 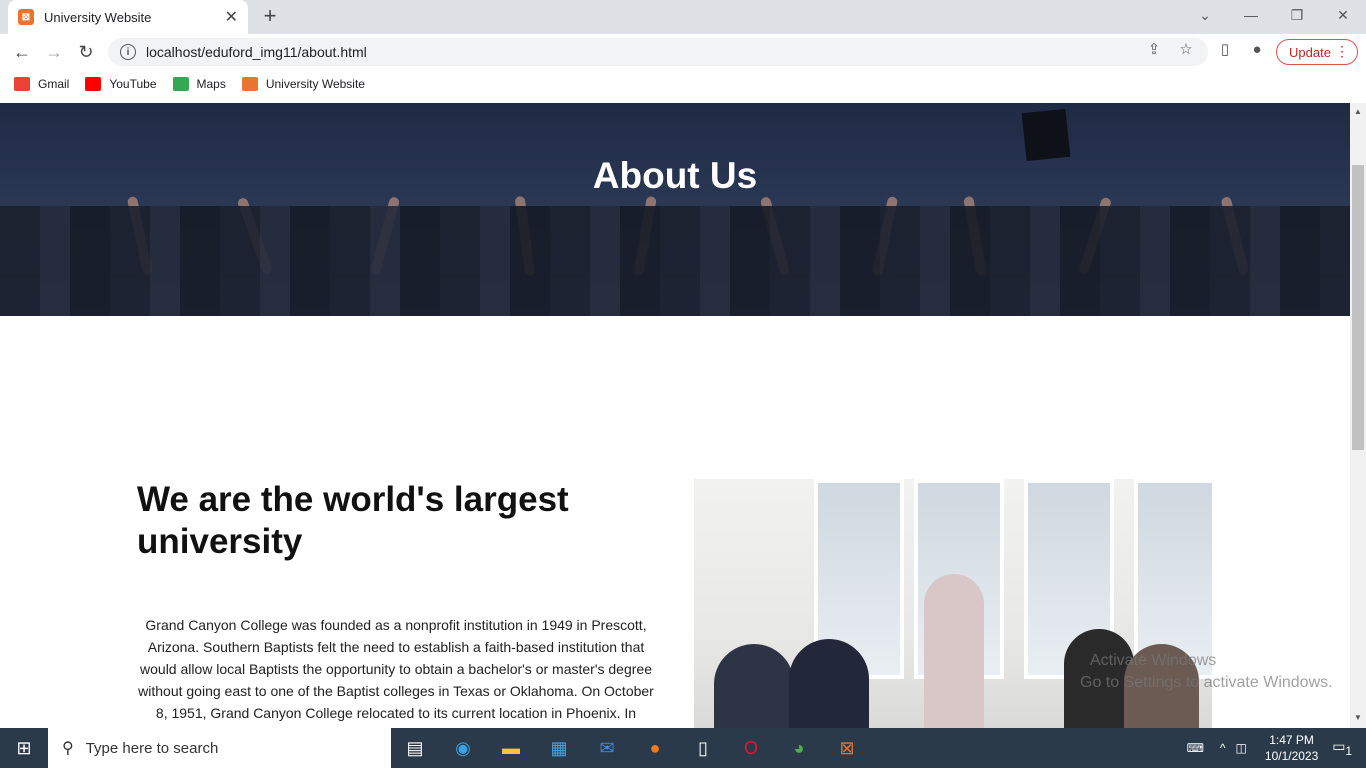 I want to click on bookmark-label: Maps, so click(x=211, y=84).